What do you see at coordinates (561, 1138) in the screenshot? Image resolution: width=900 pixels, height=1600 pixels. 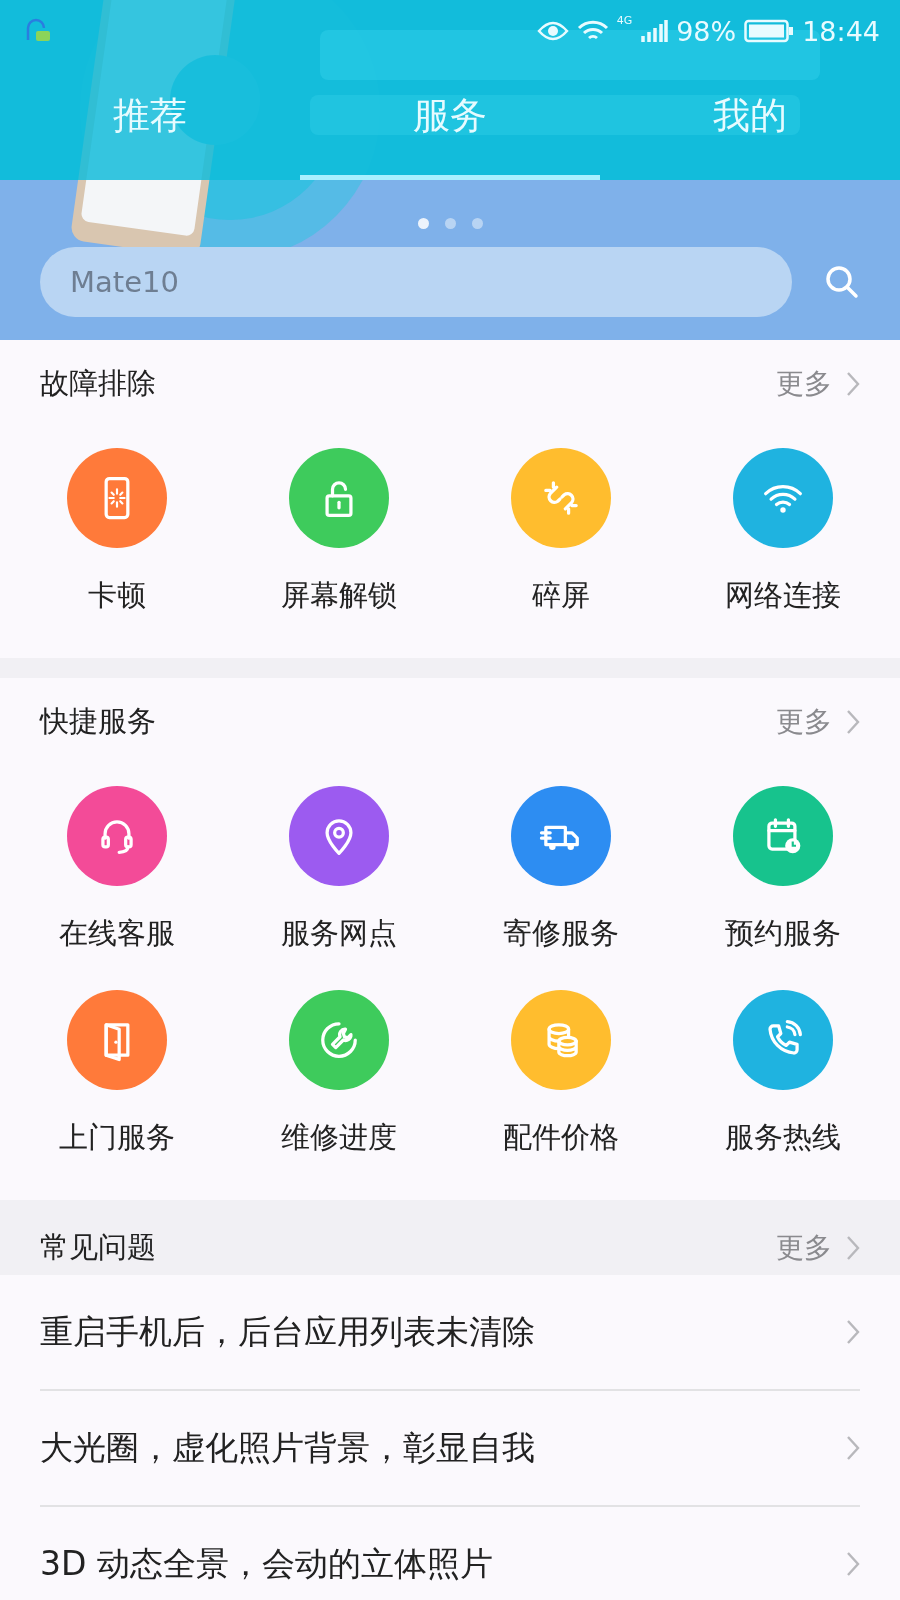 I see `service-label: 配件价格` at bounding box center [561, 1138].